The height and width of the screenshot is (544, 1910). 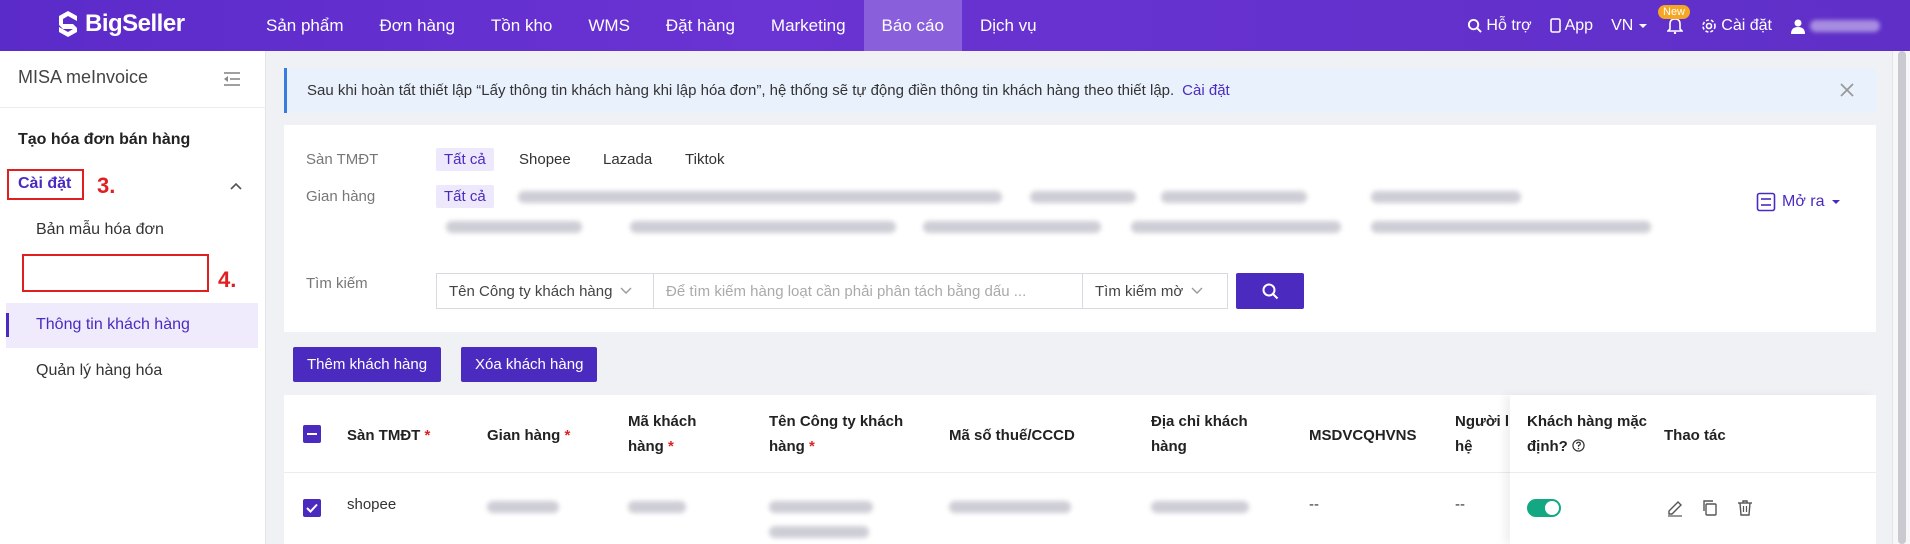 I want to click on blurred-username, so click(x=1845, y=25).